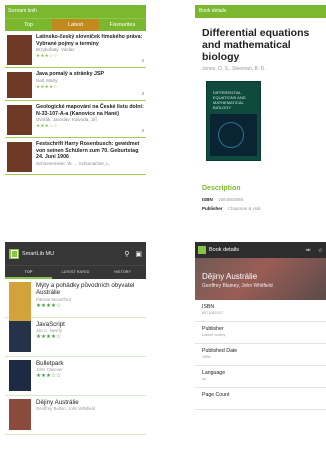 The height and width of the screenshot is (452, 326). Describe the element at coordinates (233, 135) in the screenshot. I see `cover-art` at that location.